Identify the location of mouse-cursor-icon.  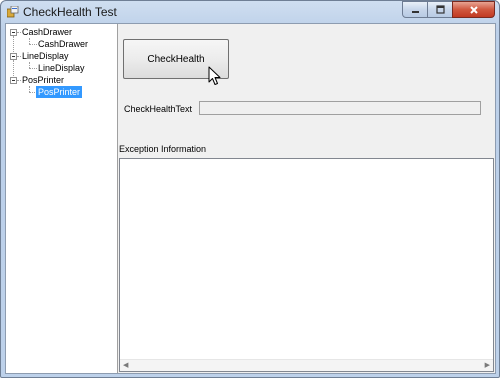
(214, 75).